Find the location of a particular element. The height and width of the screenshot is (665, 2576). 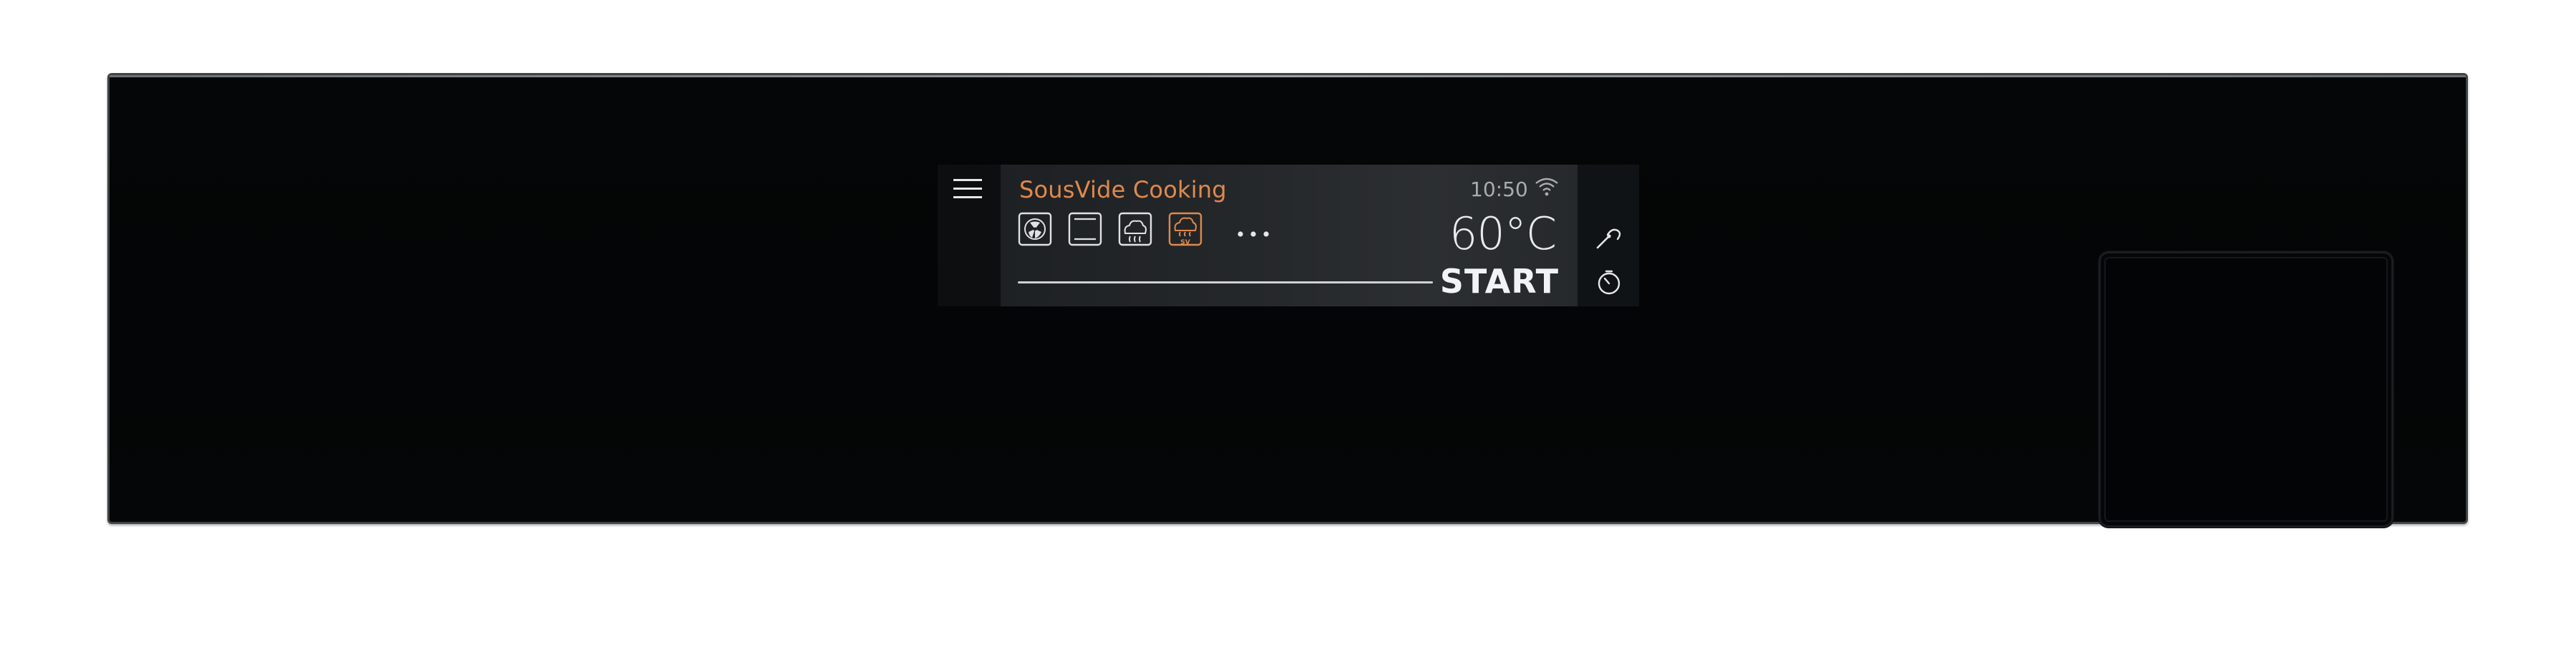

progress-line is located at coordinates (1225, 282).